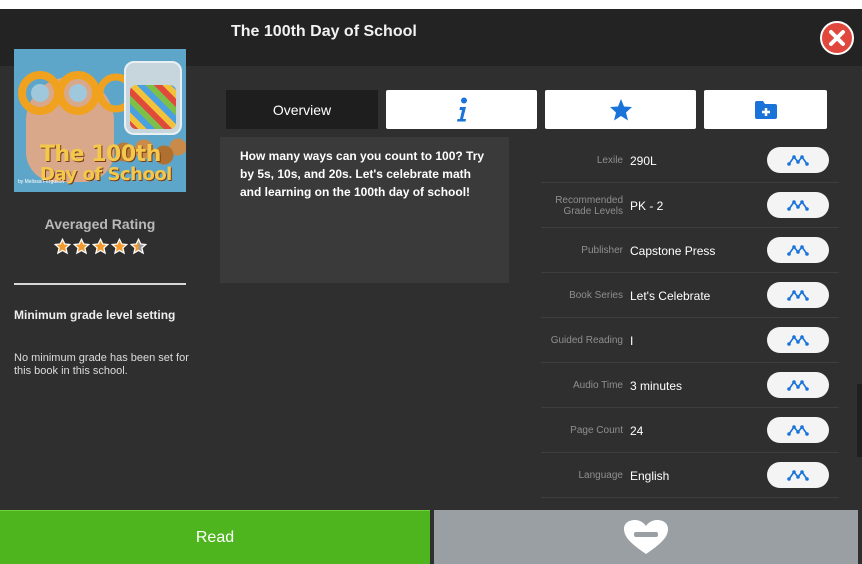 The image size is (862, 564). What do you see at coordinates (670, 295) in the screenshot?
I see `detail-value: Let's Celebrate` at bounding box center [670, 295].